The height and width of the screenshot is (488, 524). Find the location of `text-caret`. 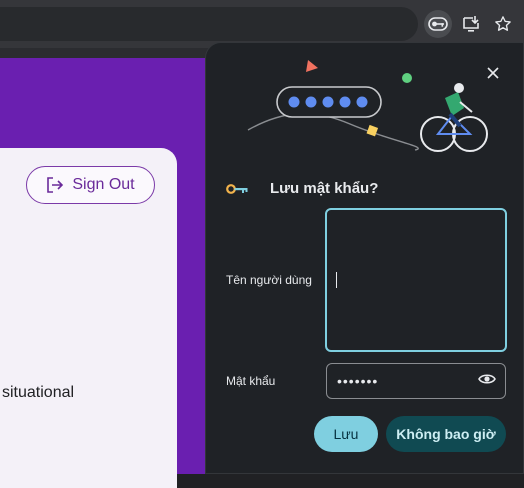

text-caret is located at coordinates (336, 280).